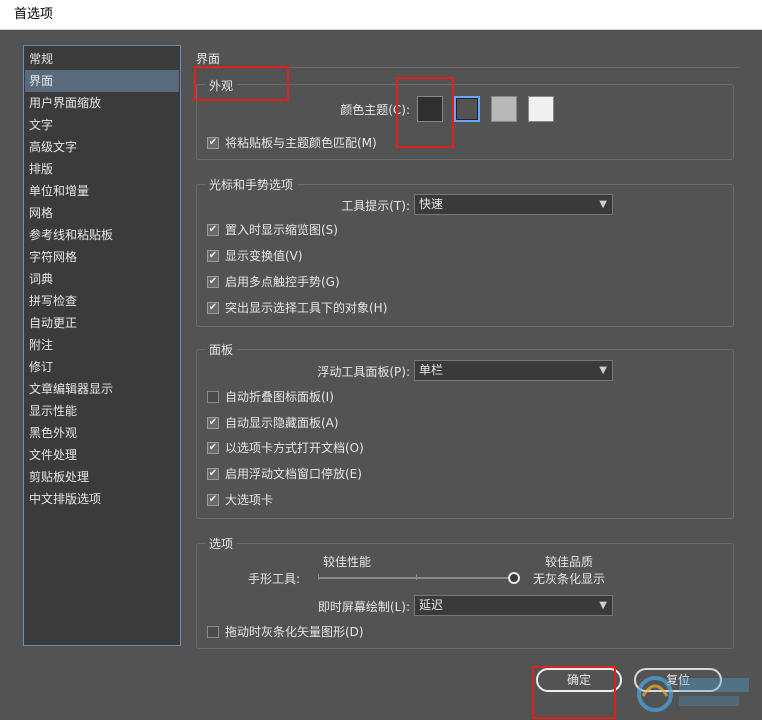 This screenshot has height=720, width=762. What do you see at coordinates (381, 15) in the screenshot?
I see `window-title: 首选项` at bounding box center [381, 15].